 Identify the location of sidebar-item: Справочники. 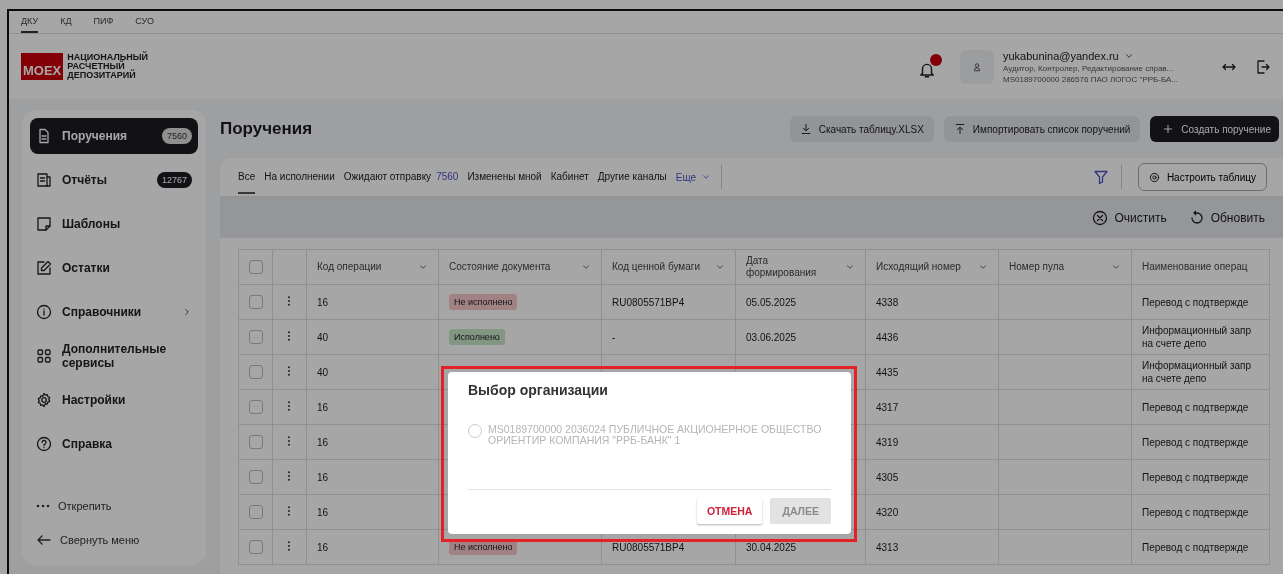
(114, 312).